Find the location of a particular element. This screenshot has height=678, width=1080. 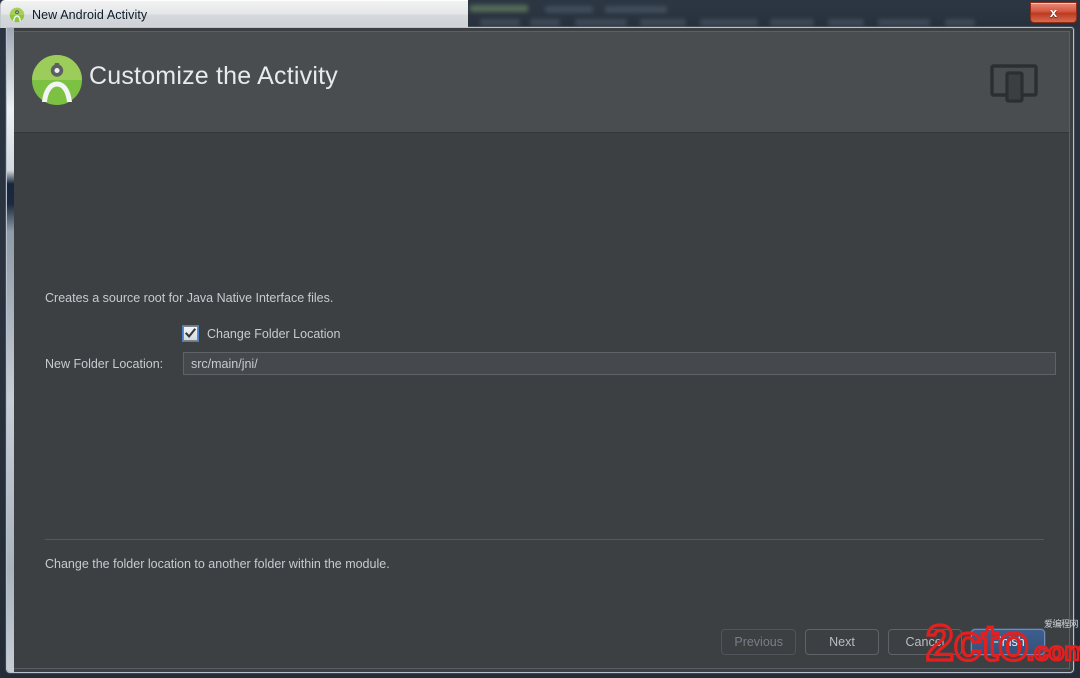

new-folder-location-label: New Folder Location: is located at coordinates (104, 363).